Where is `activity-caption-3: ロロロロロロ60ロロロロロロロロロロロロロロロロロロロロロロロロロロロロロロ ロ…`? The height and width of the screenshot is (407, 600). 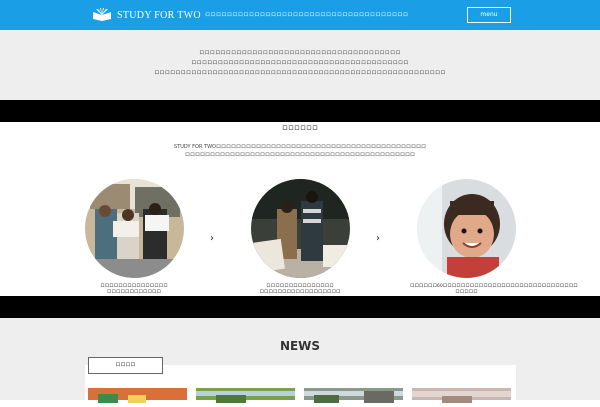 activity-caption-3: ロロロロロロ60ロロロロロロロロロロロロロロロロロロロロロロロロロロロロロロ ロ… is located at coordinates (494, 290).